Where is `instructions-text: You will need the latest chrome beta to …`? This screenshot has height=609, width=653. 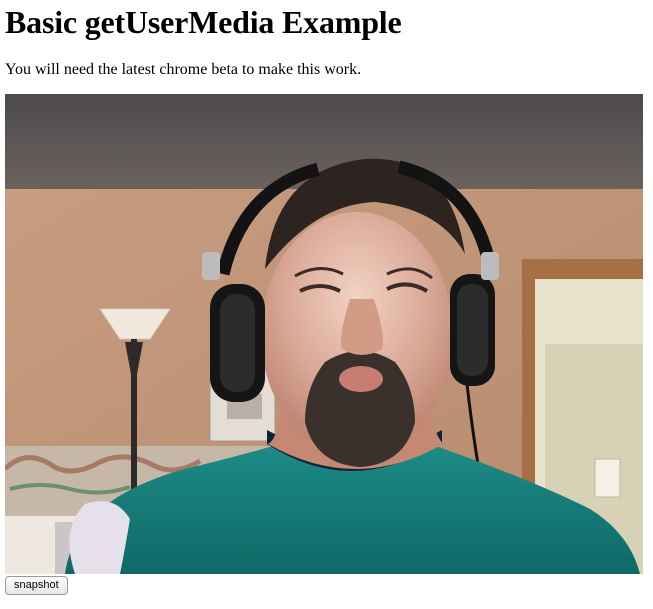
instructions-text: You will need the latest chrome beta to … is located at coordinates (183, 69).